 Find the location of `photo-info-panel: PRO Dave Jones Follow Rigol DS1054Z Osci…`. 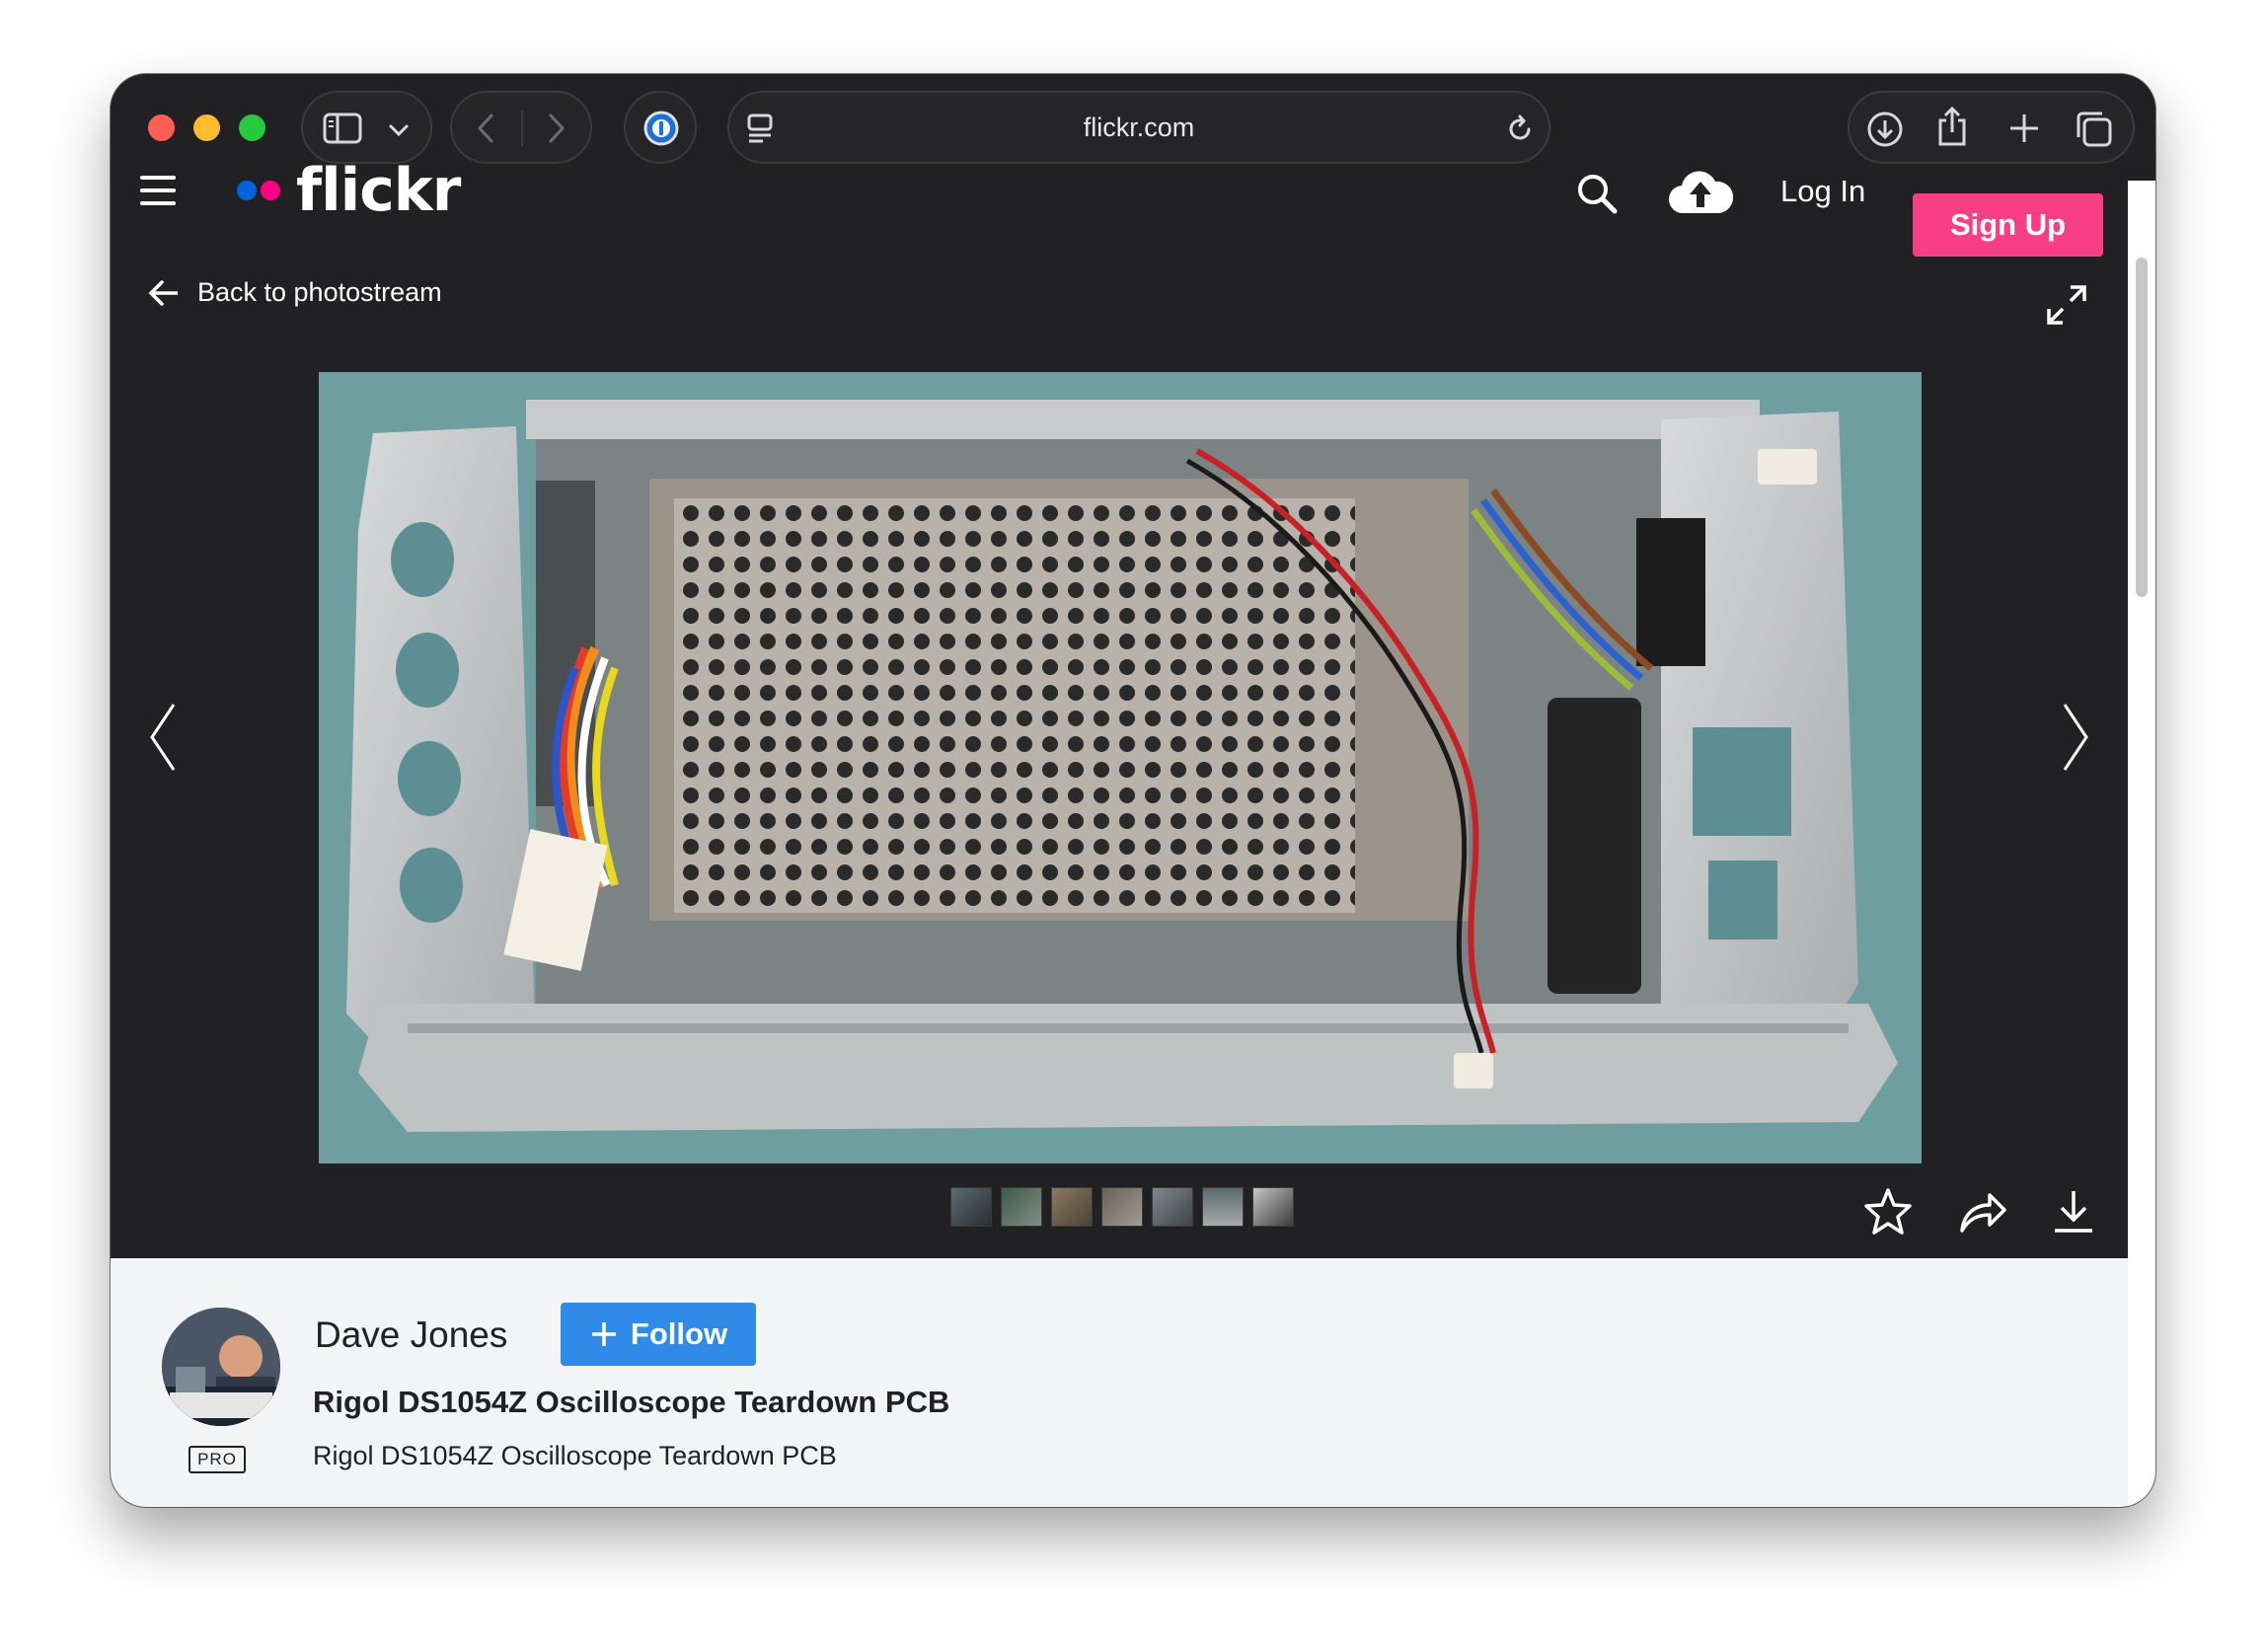

photo-info-panel: PRO Dave Jones Follow Rigol DS1054Z Osci… is located at coordinates (1120, 1382).